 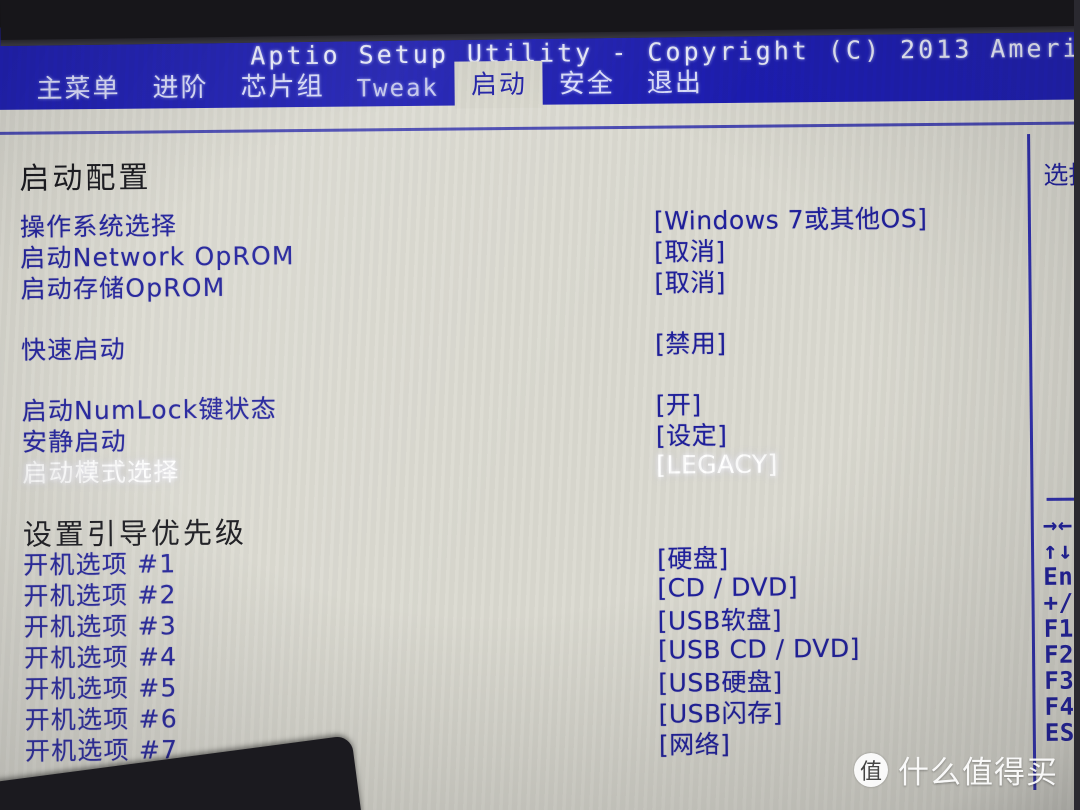 I want to click on tab-advanced: 进阶, so click(x=180, y=87).